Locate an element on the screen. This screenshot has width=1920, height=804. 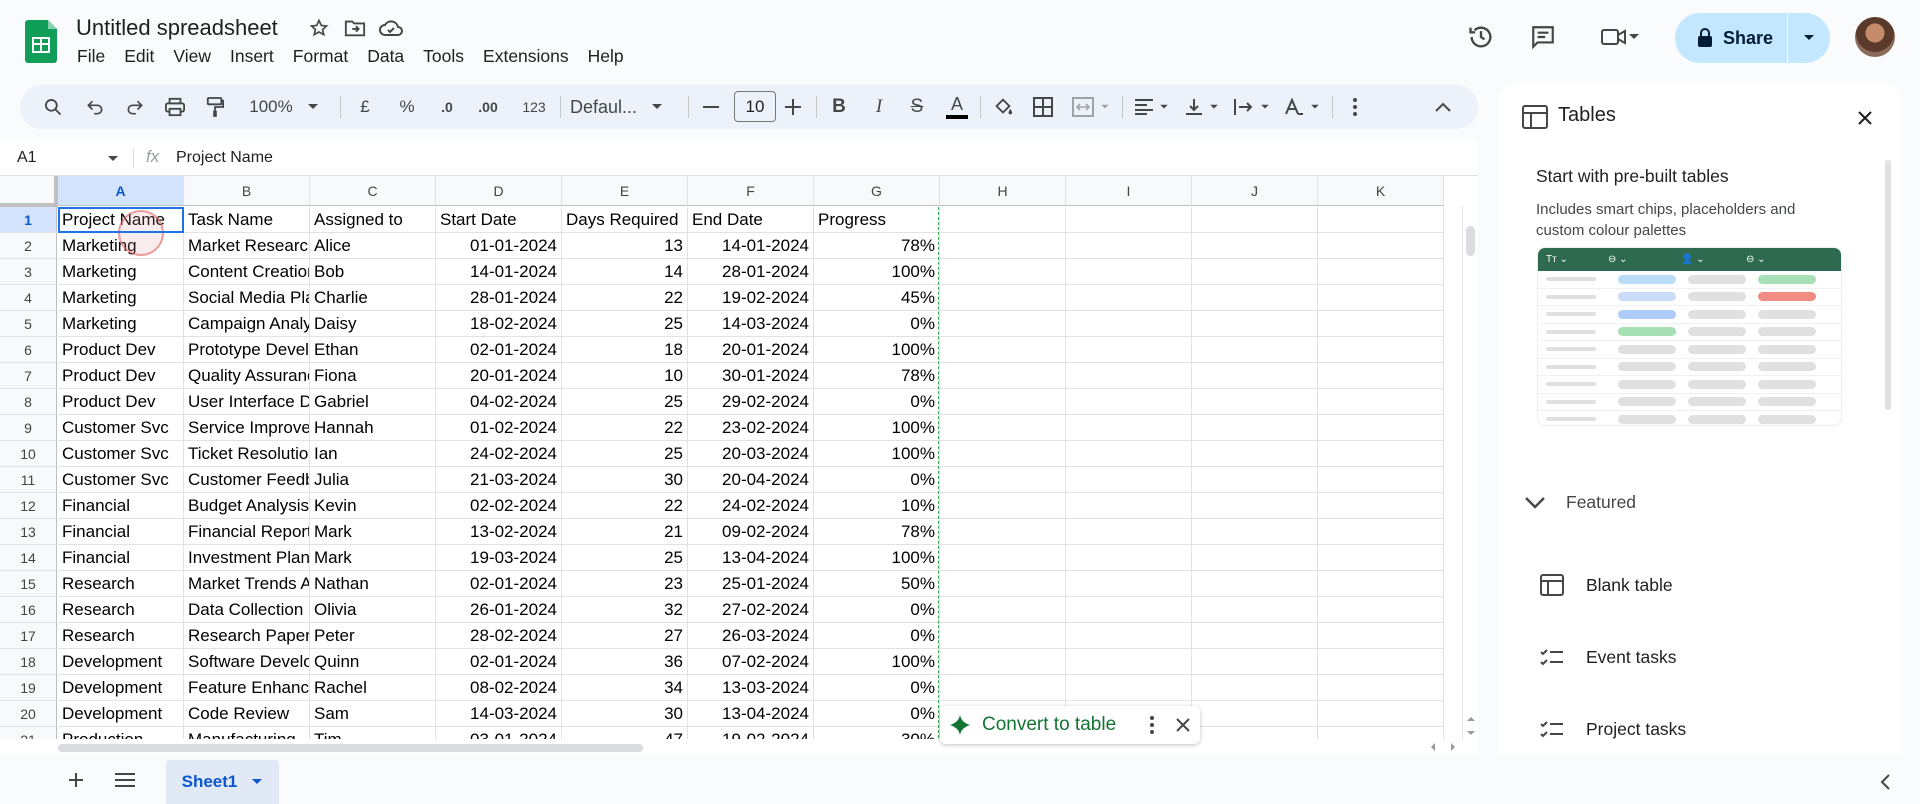
row-header: 6 is located at coordinates (28, 350).